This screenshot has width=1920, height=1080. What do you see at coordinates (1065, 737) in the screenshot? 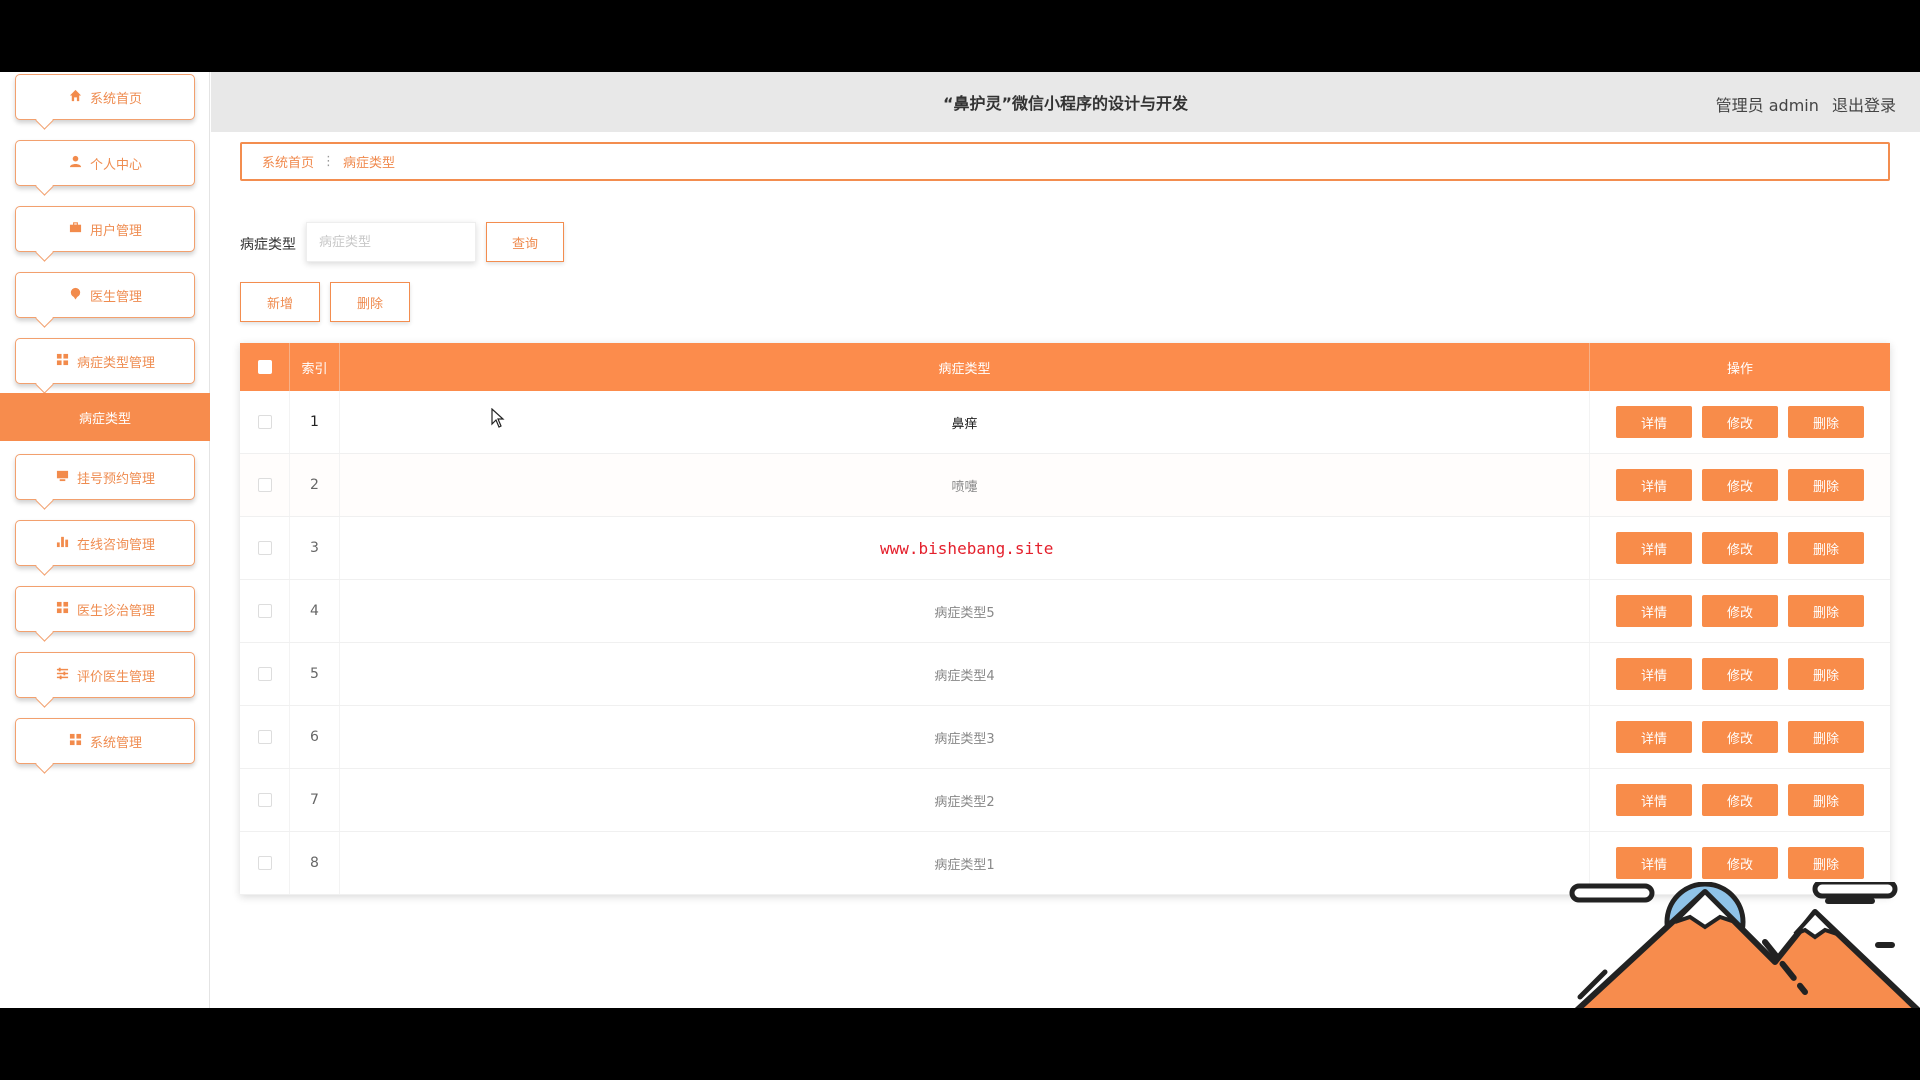
I see `table-row: 6 病症类型3 详情 修改 删除` at bounding box center [1065, 737].